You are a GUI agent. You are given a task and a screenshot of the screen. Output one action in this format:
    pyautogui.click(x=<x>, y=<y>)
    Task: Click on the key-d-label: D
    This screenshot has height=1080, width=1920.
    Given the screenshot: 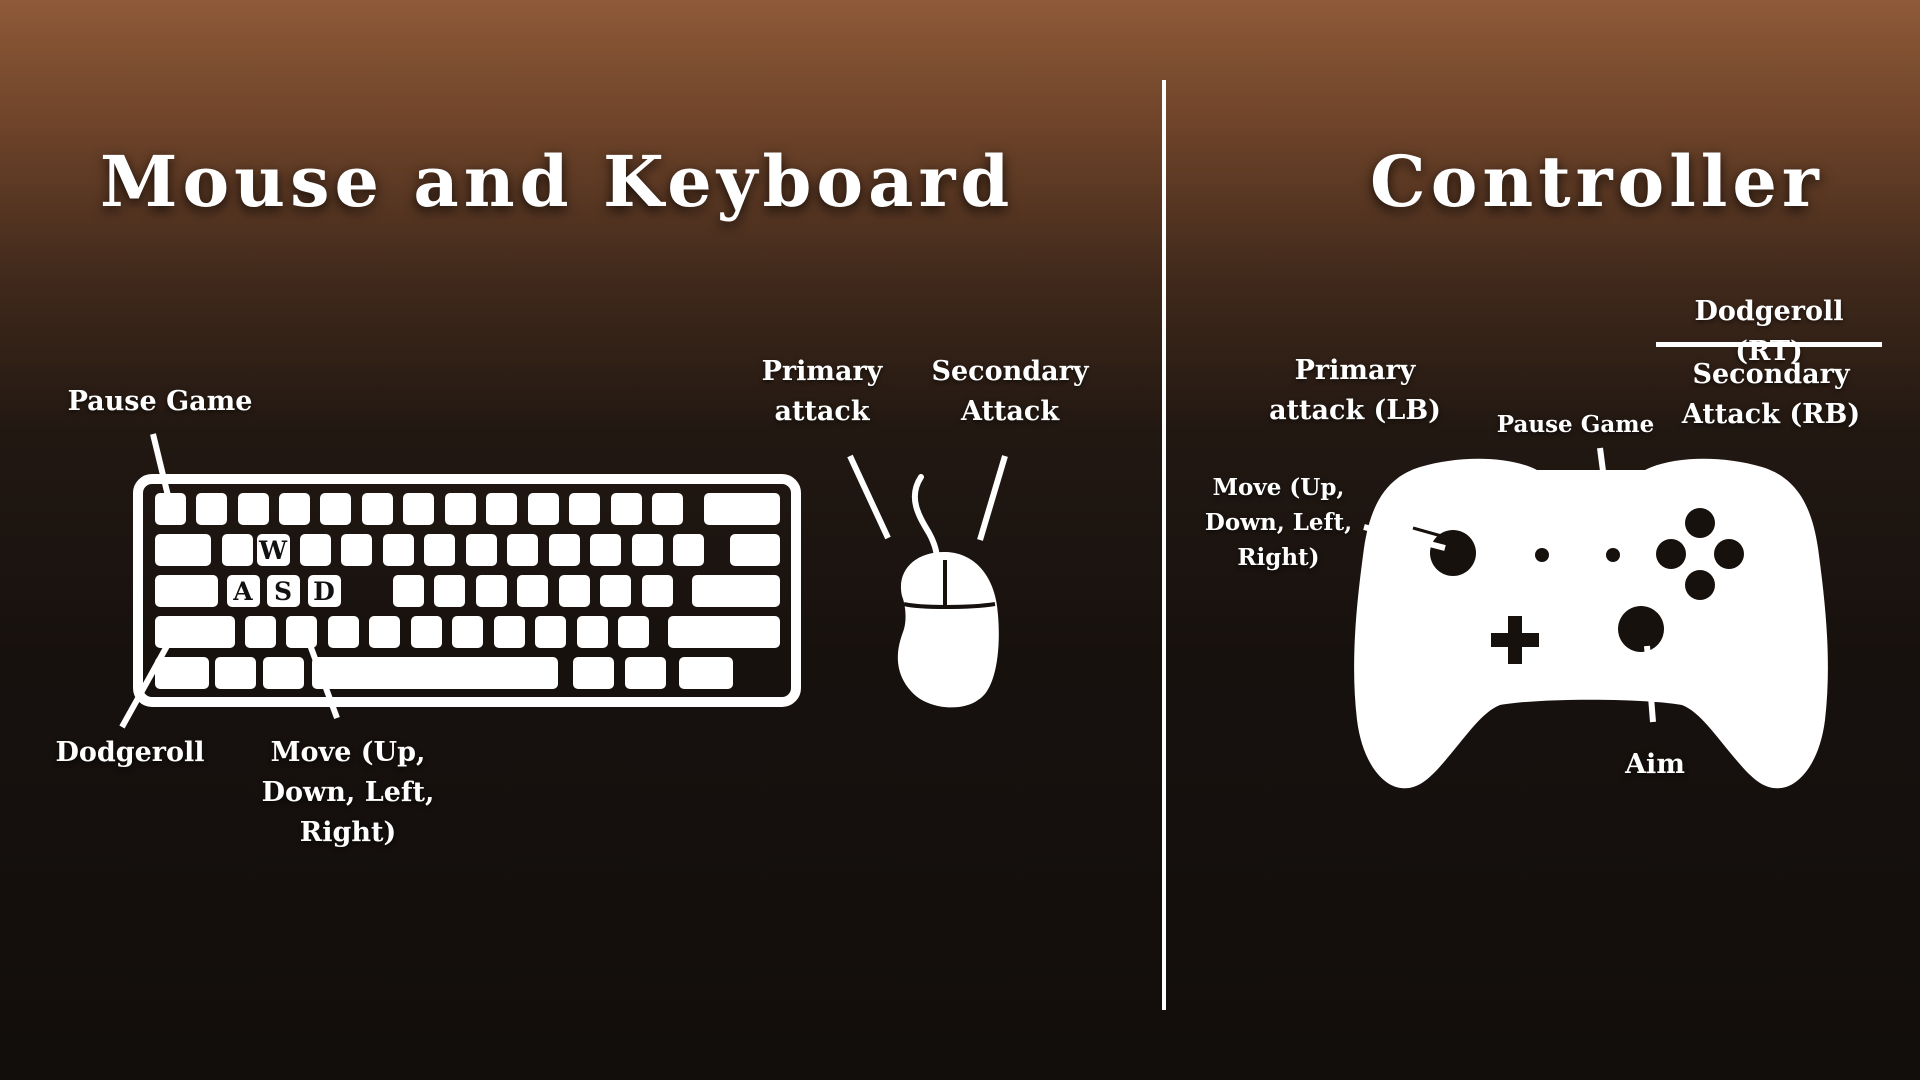 What is the action you would take?
    pyautogui.click(x=324, y=591)
    